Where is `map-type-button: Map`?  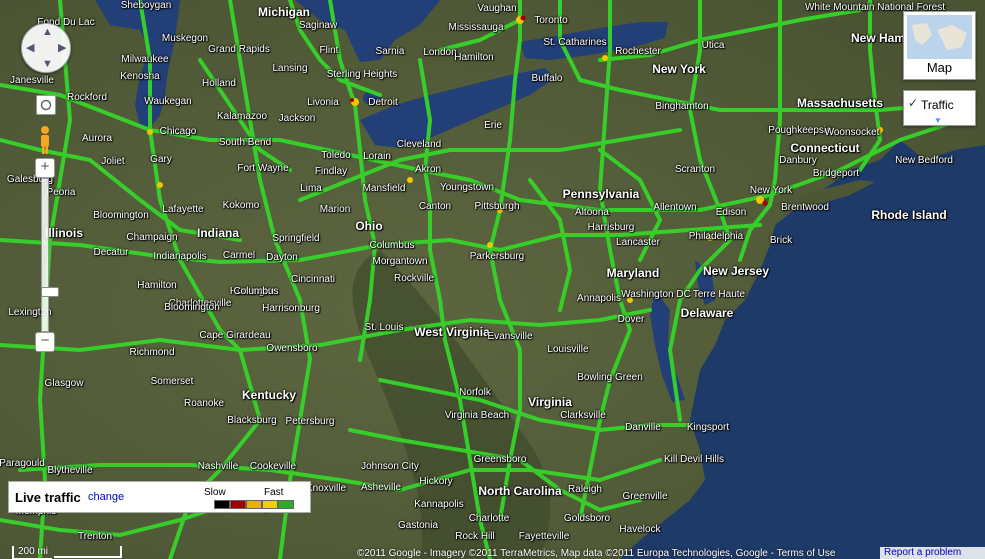
map-type-button: Map is located at coordinates (939, 45).